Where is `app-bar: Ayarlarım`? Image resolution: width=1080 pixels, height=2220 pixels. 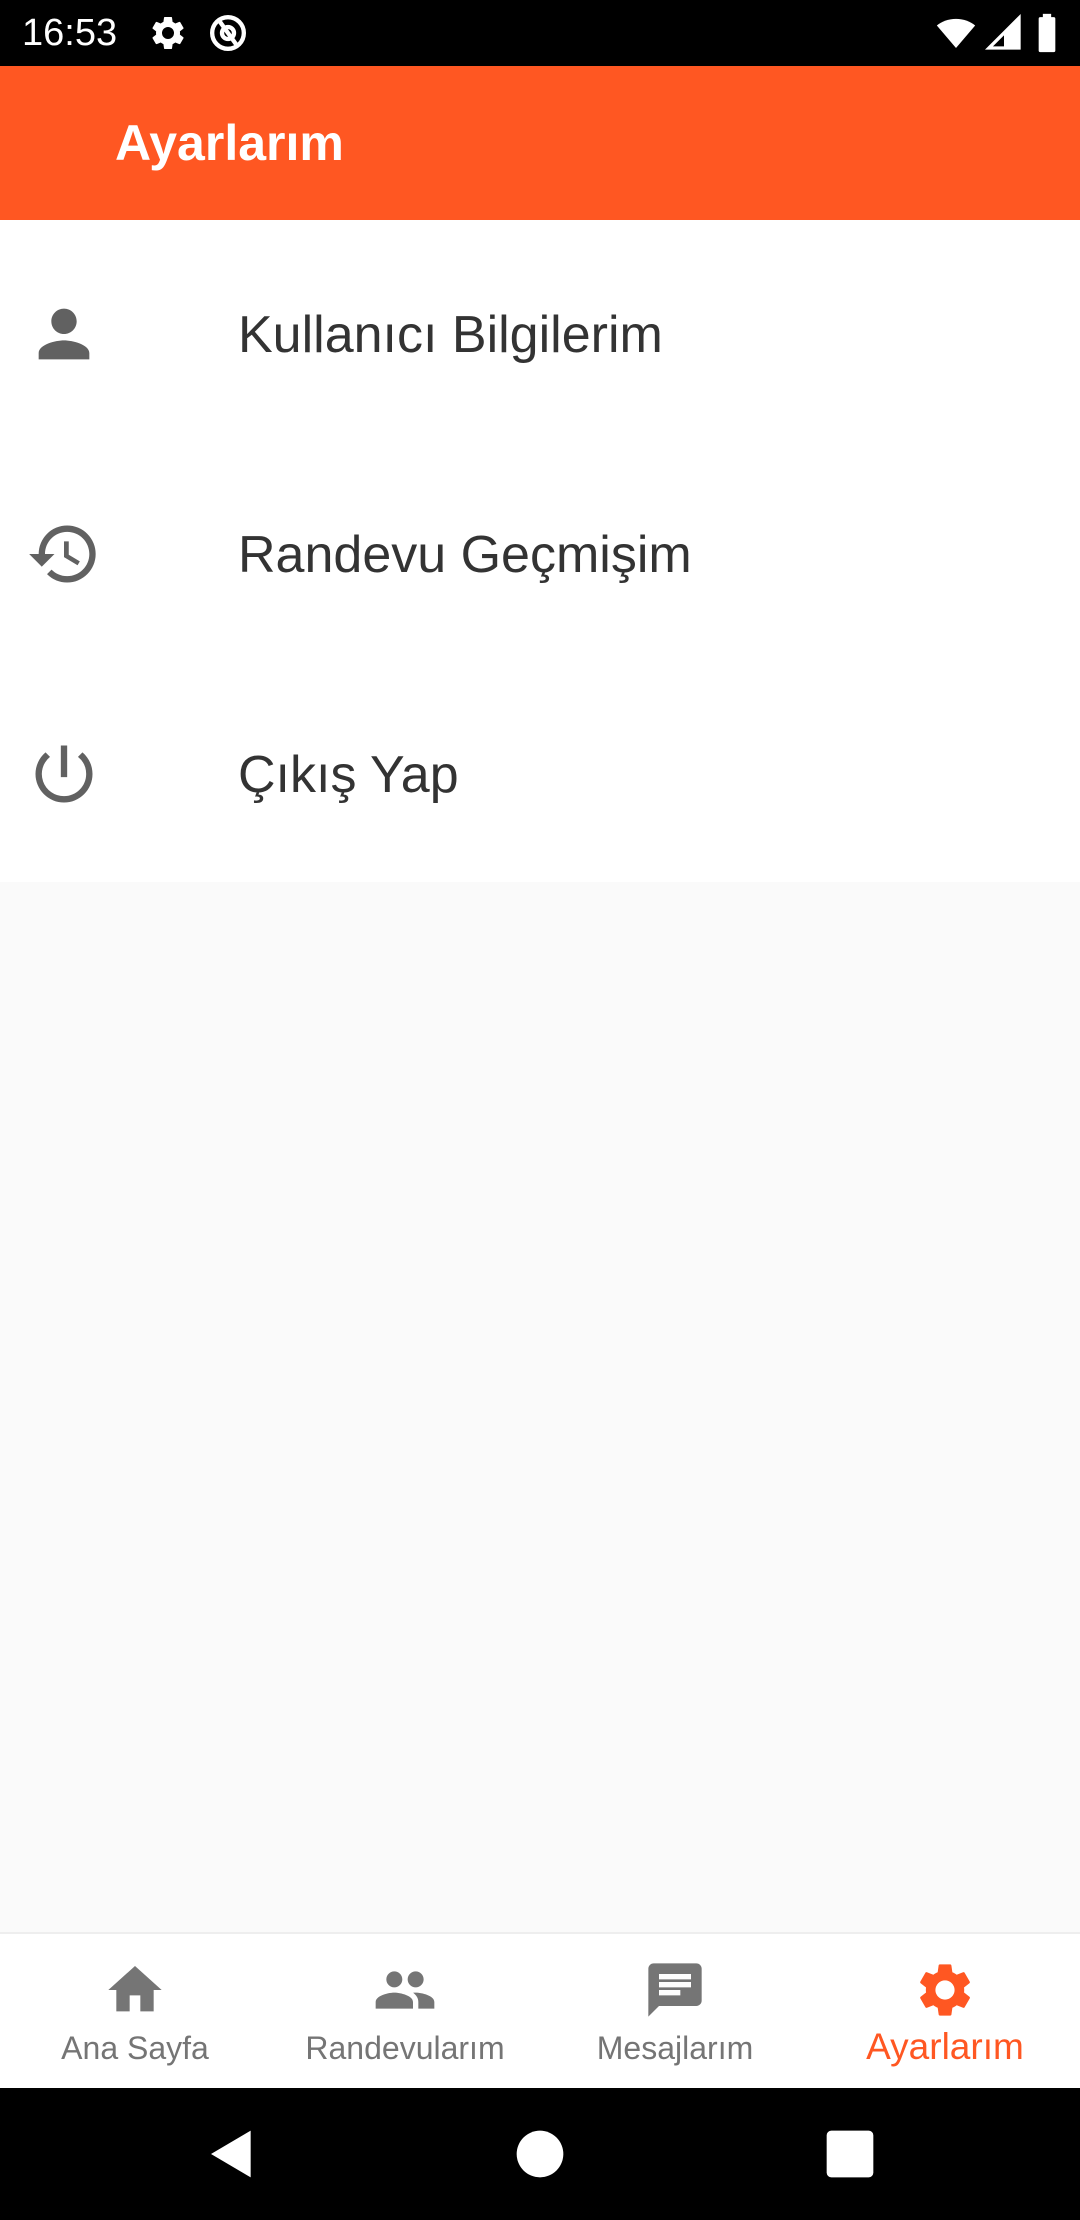
app-bar: Ayarlarım is located at coordinates (540, 143).